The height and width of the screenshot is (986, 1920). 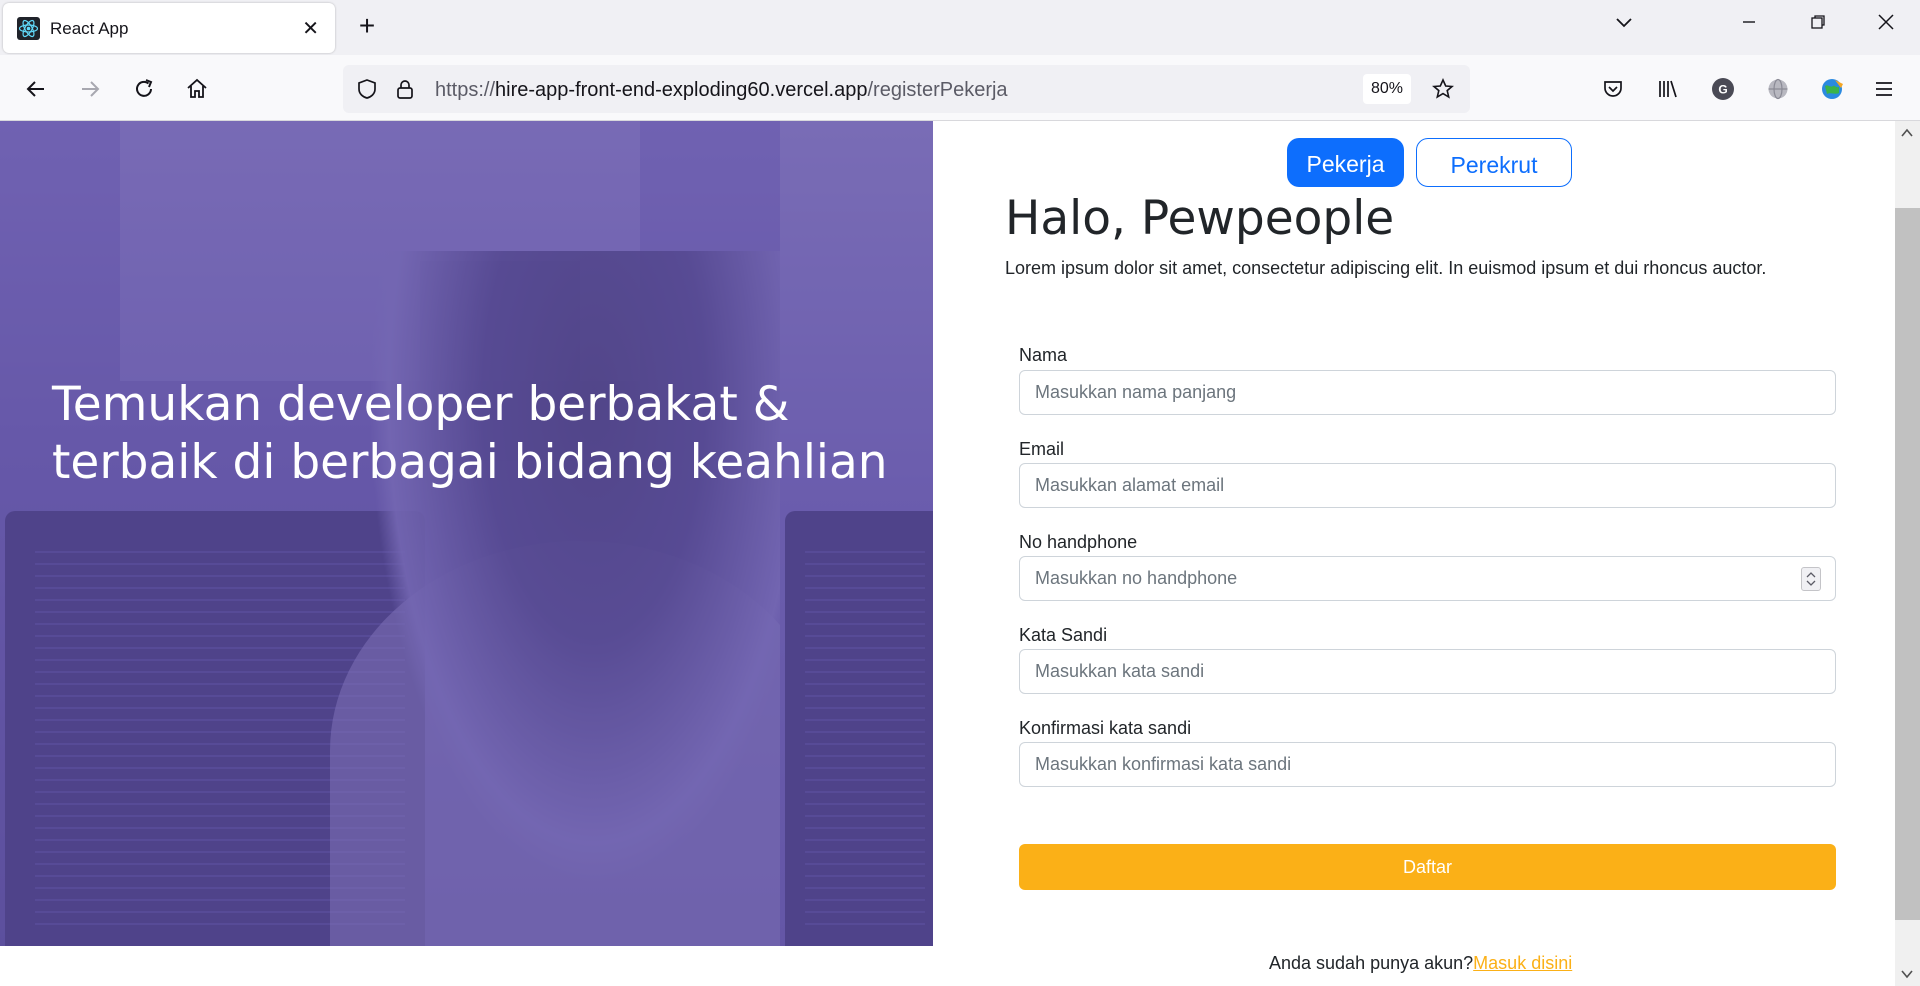 What do you see at coordinates (1907, 974) in the screenshot?
I see `scroll-down-icon` at bounding box center [1907, 974].